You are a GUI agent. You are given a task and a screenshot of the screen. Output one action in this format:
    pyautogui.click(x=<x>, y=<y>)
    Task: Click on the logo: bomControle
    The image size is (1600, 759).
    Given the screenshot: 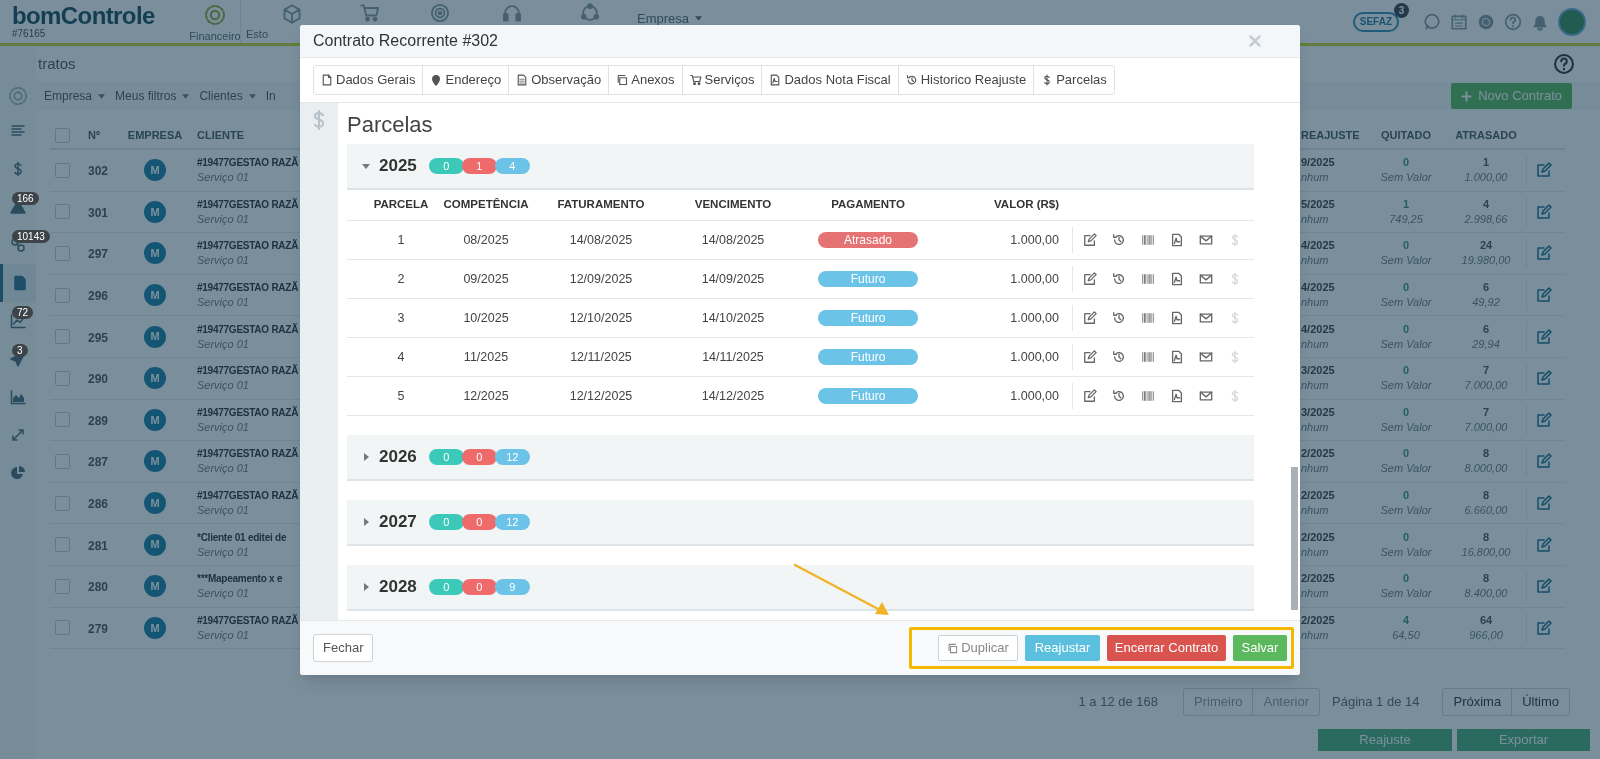 What is the action you would take?
    pyautogui.click(x=83, y=16)
    